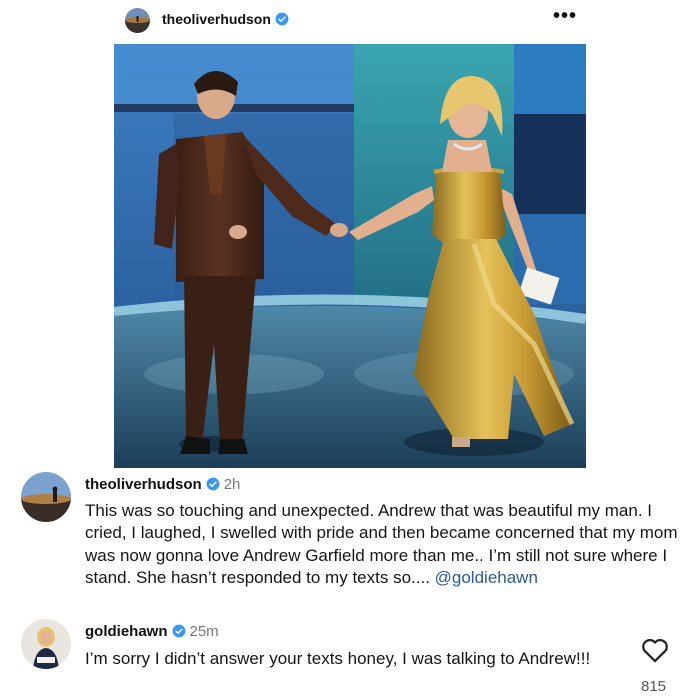 The height and width of the screenshot is (700, 700). Describe the element at coordinates (137, 20) in the screenshot. I see `post-author-avatar` at that location.